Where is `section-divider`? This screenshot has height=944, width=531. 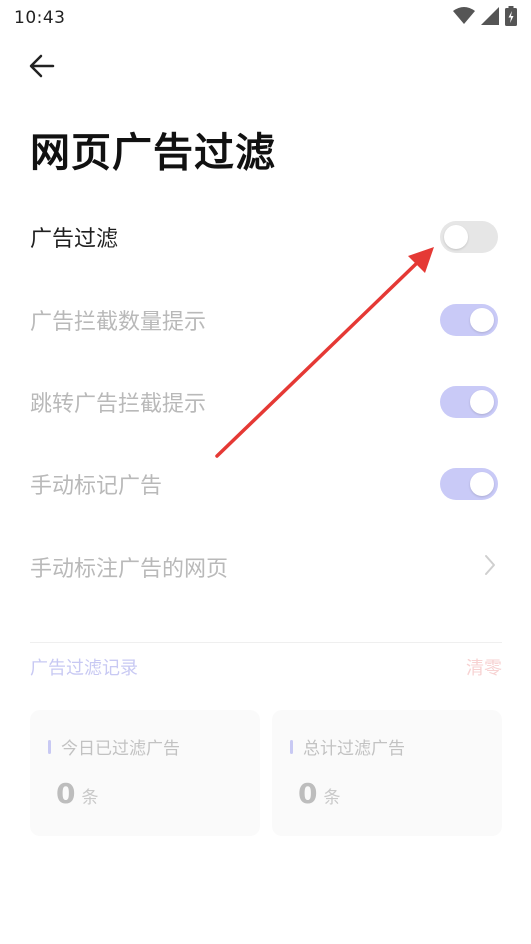 section-divider is located at coordinates (266, 642).